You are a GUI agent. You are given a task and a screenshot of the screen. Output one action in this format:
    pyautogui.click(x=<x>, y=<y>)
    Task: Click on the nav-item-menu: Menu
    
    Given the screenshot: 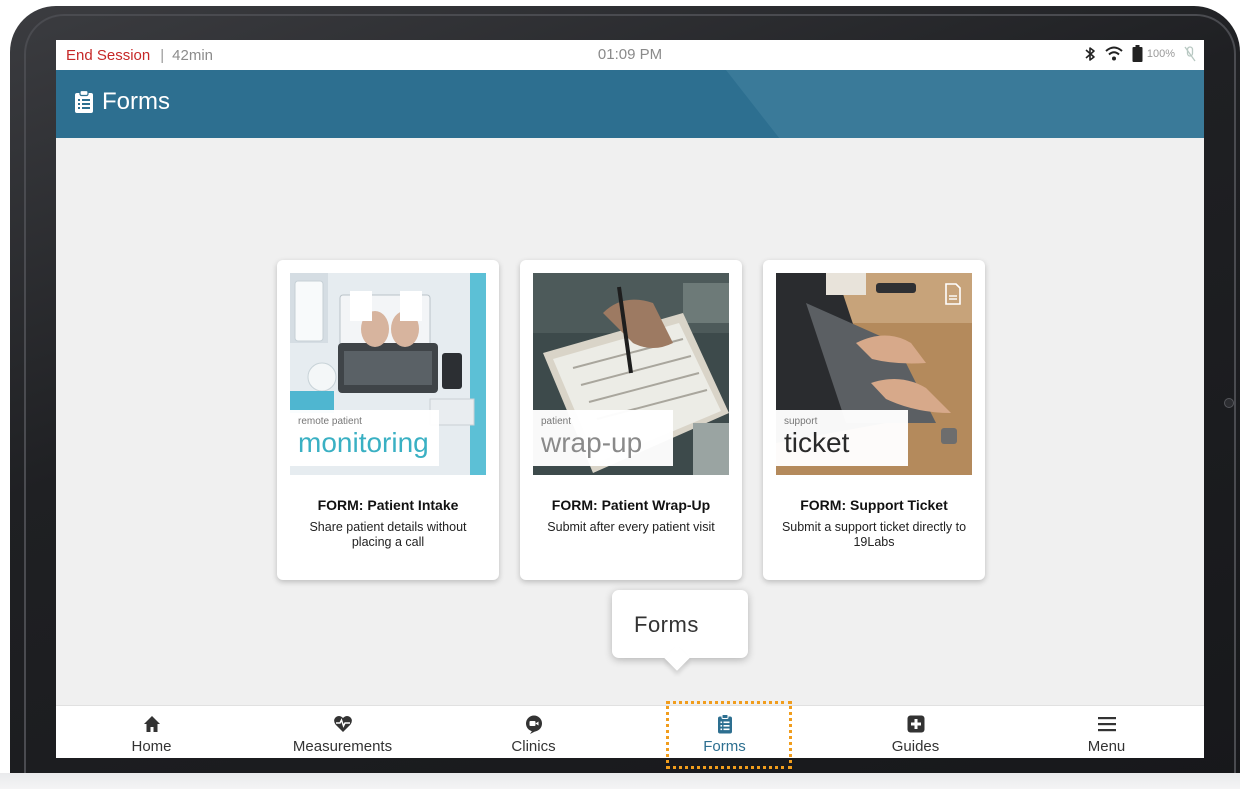 What is the action you would take?
    pyautogui.click(x=1106, y=732)
    